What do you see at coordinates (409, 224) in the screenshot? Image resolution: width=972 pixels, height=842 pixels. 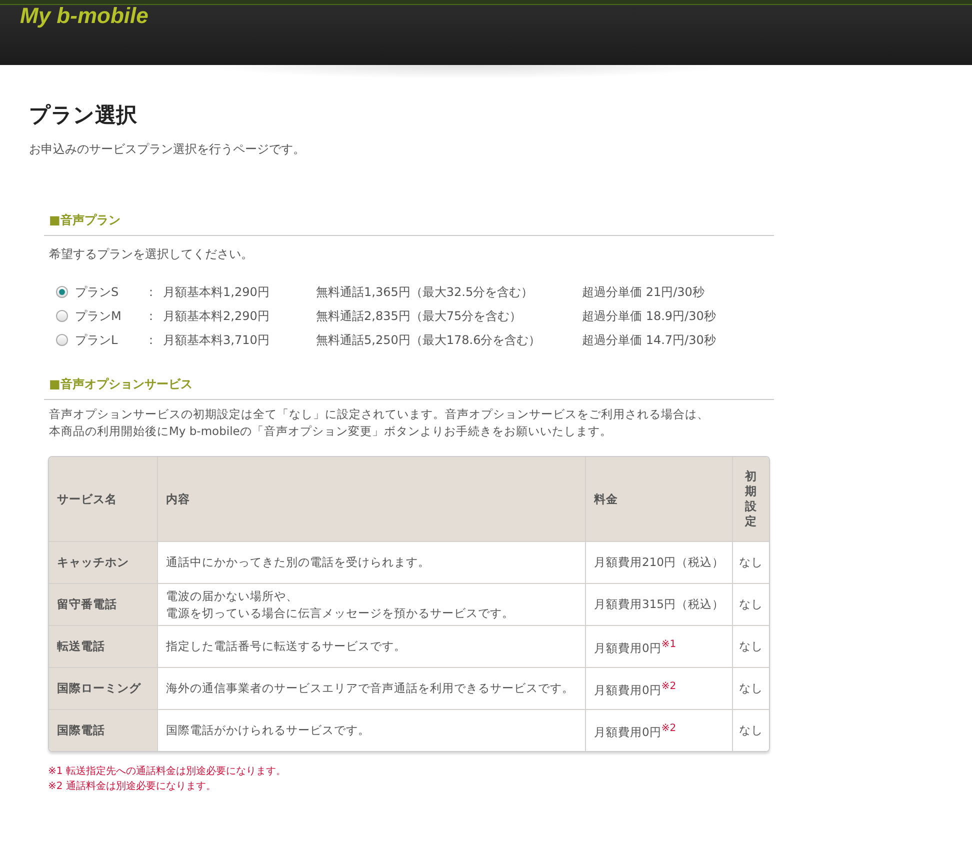 I see `section-heading: ■音声プラン` at bounding box center [409, 224].